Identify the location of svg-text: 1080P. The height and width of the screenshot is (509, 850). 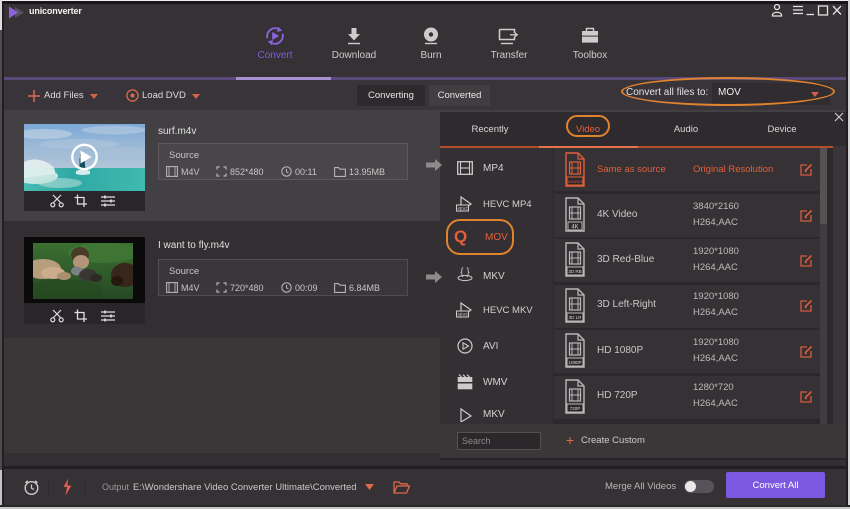
(574, 362).